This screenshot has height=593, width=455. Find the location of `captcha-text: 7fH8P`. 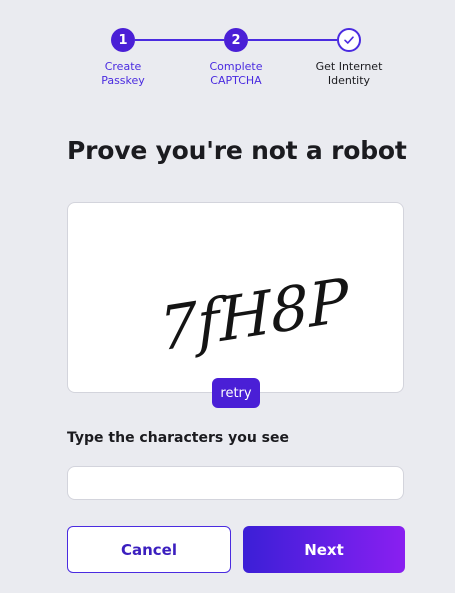

captcha-text: 7fH8P is located at coordinates (255, 315).